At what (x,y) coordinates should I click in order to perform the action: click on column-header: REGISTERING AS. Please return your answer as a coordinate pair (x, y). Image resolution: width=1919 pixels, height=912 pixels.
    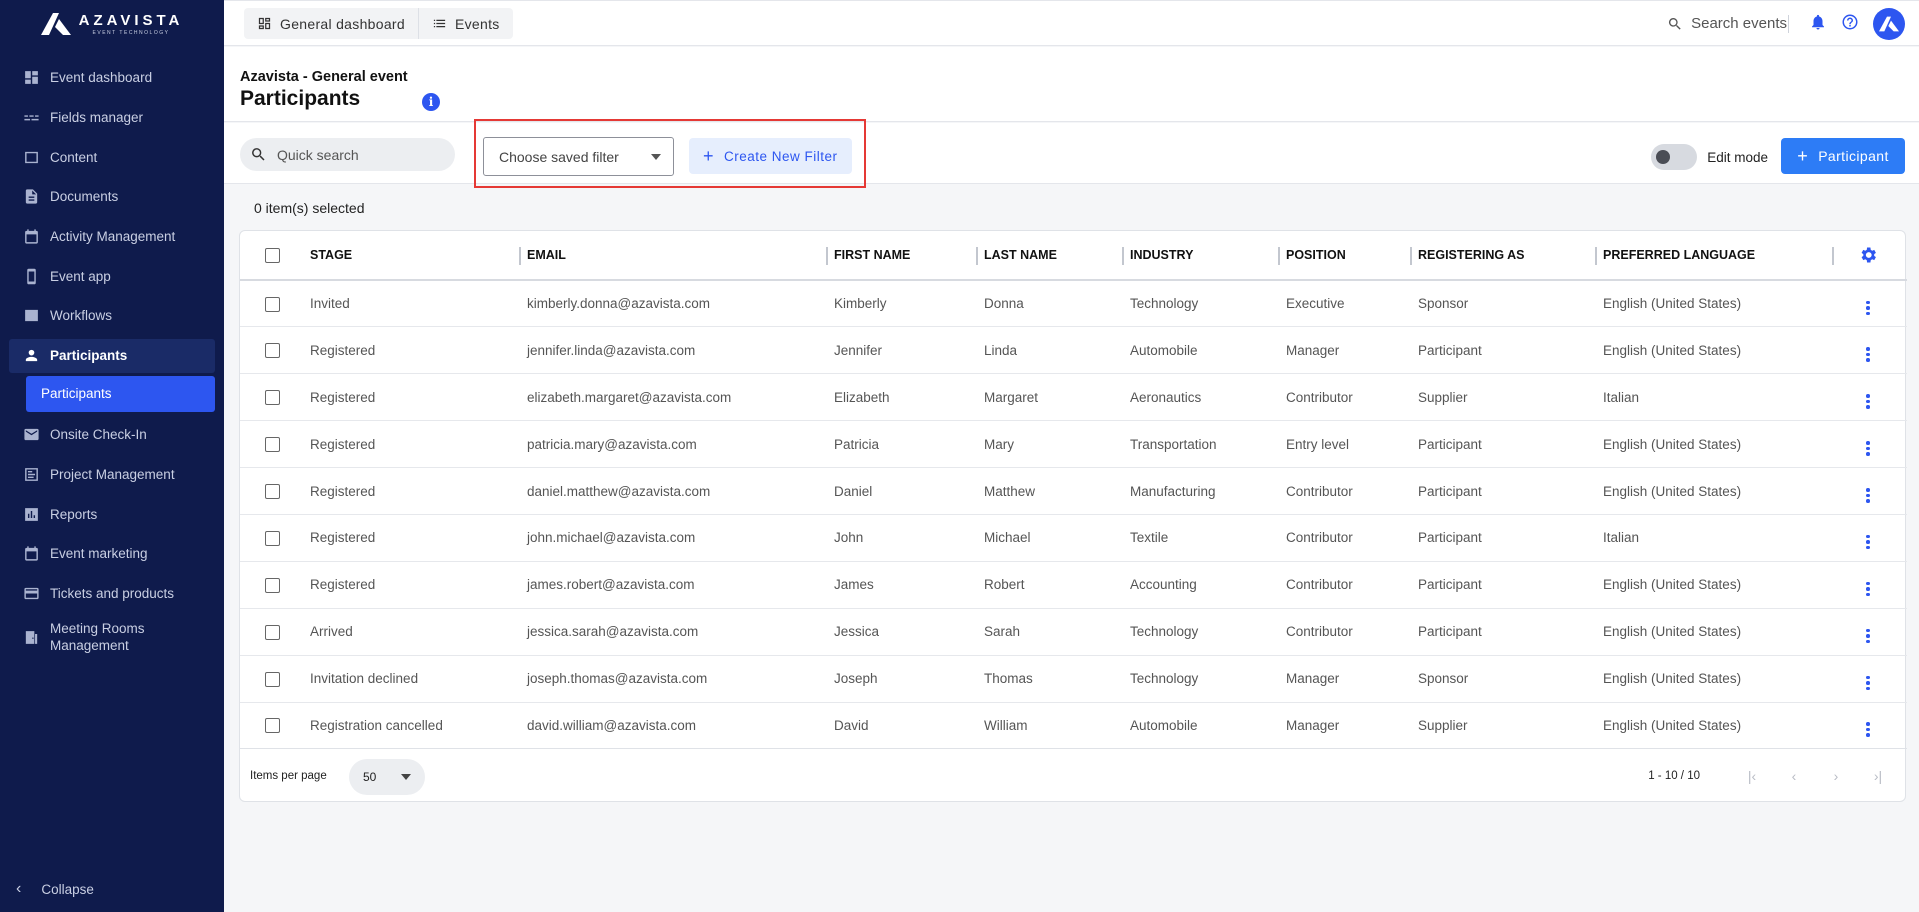
    Looking at the image, I should click on (1504, 256).